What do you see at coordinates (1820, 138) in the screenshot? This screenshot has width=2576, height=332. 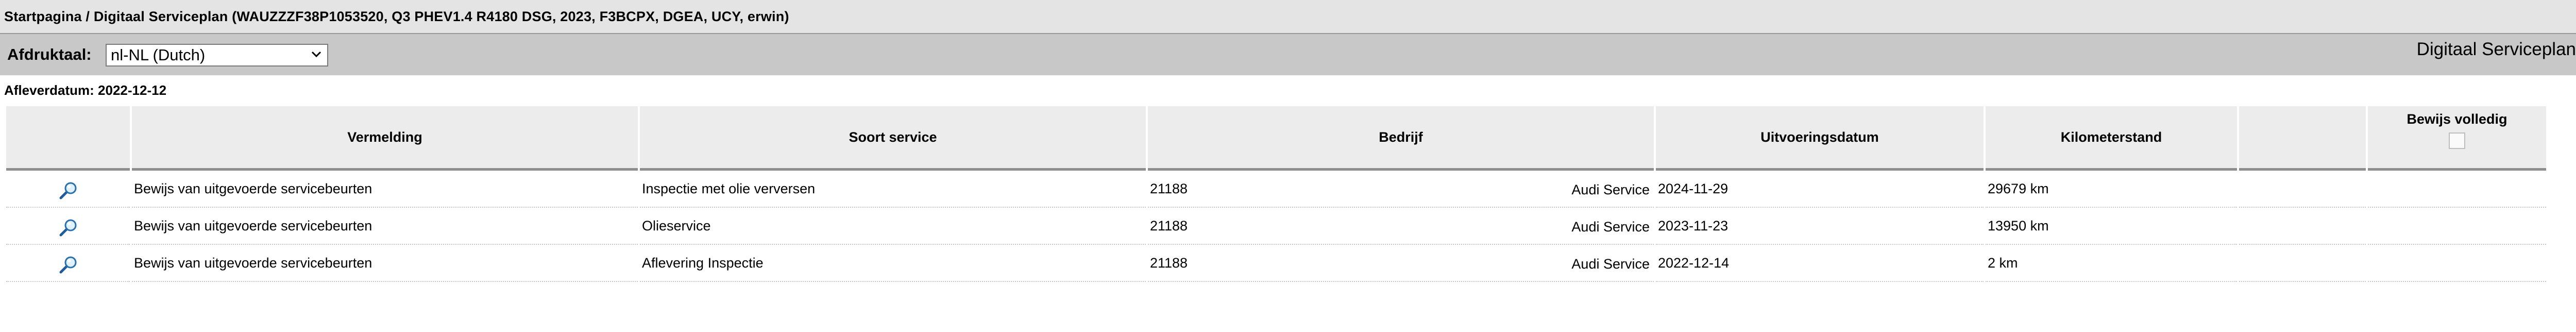 I see `header-date: Uitvoeringsdatum` at bounding box center [1820, 138].